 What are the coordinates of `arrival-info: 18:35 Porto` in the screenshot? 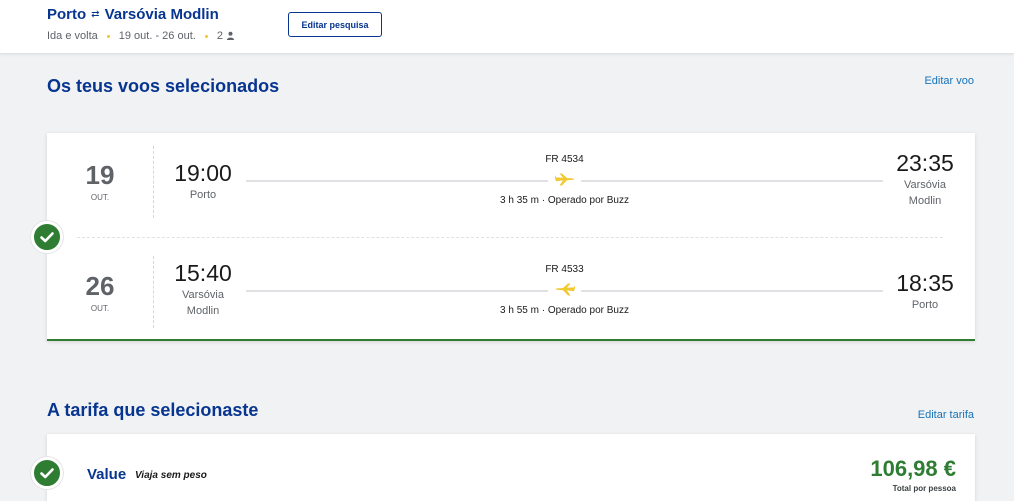 It's located at (925, 291).